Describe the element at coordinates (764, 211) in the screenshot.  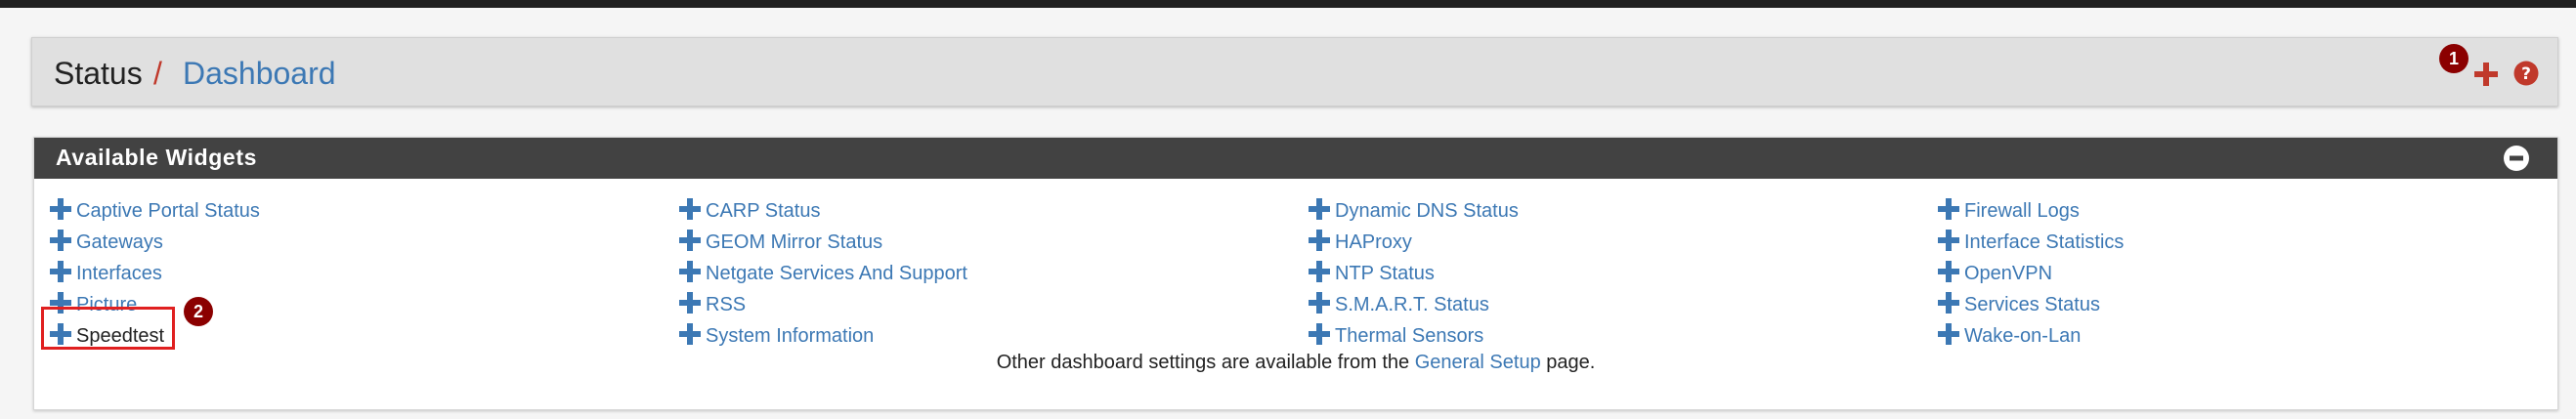
I see `widget-label: CARP Status` at that location.